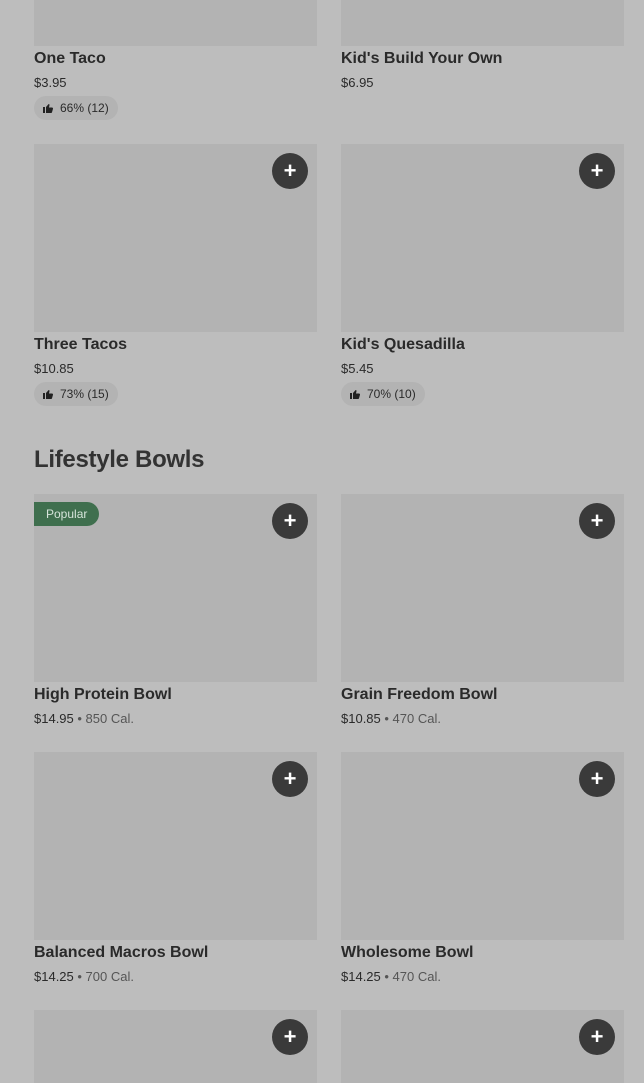  What do you see at coordinates (84, 108) in the screenshot?
I see `rating-text: 66% (12)` at bounding box center [84, 108].